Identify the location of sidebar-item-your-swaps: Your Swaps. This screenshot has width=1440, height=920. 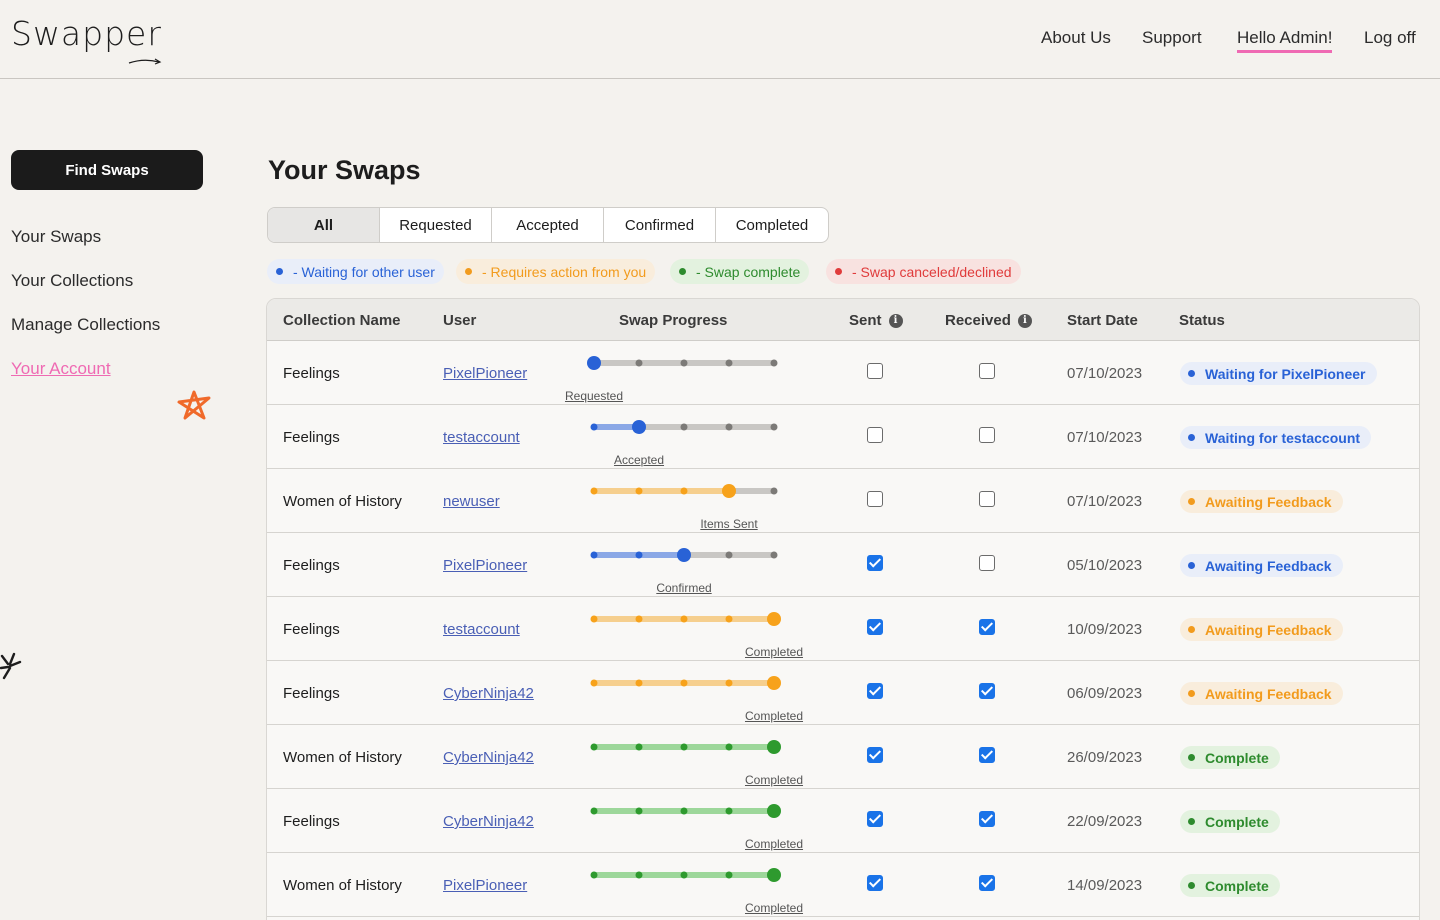
(56, 237).